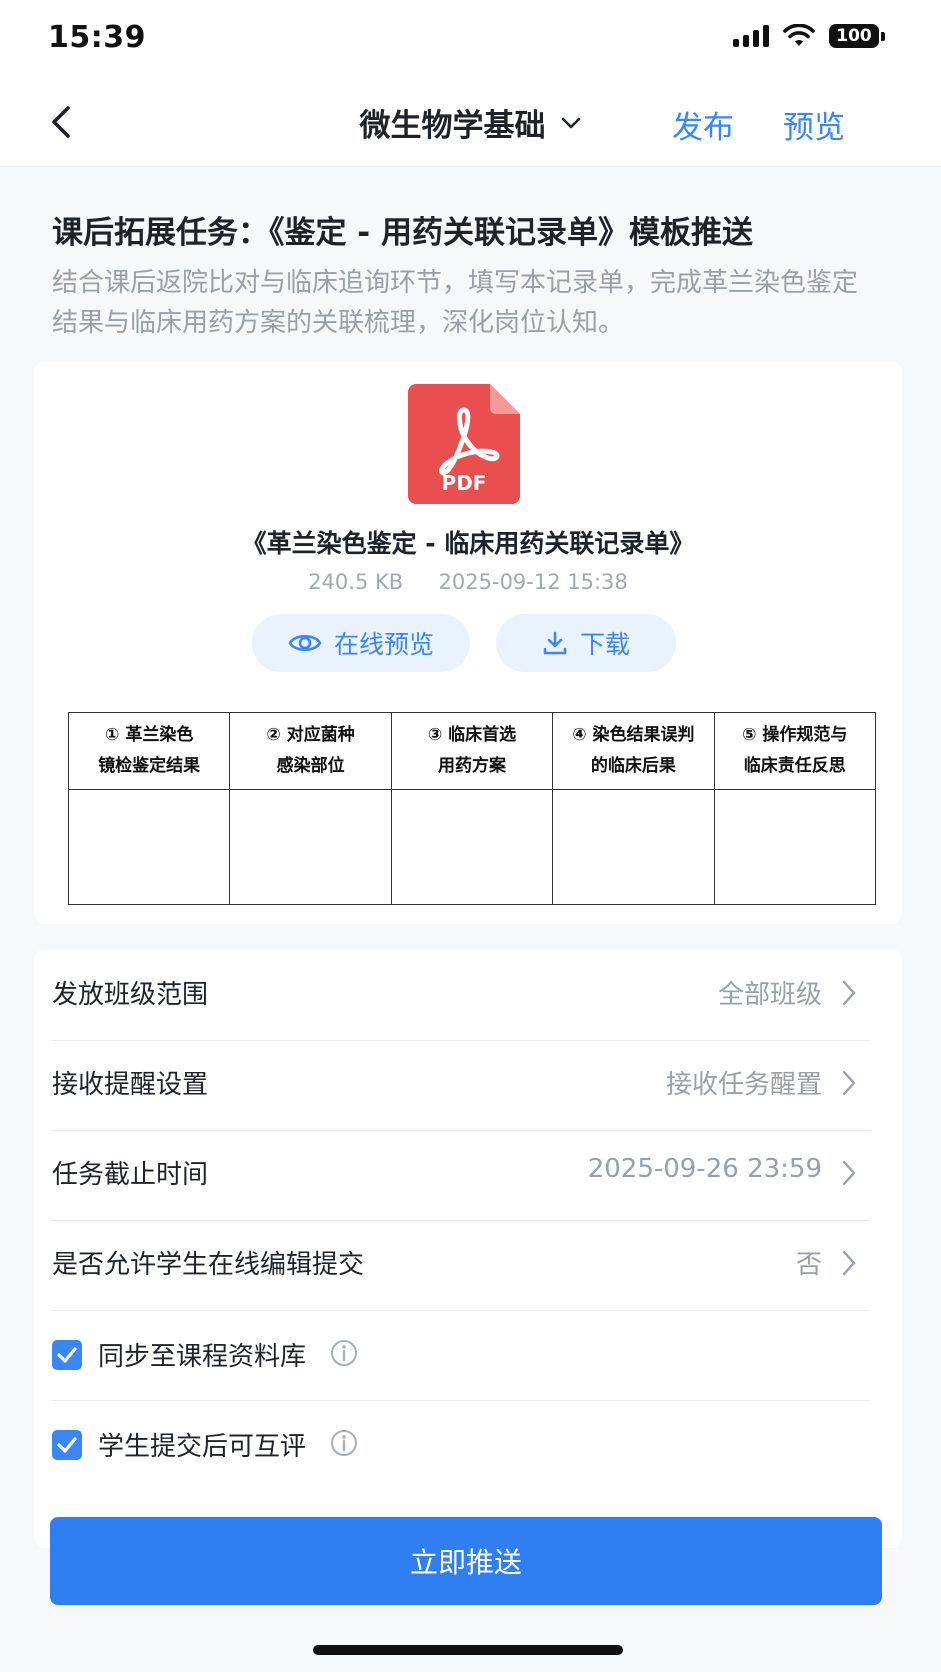  I want to click on setting-reminder: 接收提醒设置 接收任务醒置, so click(461, 1085).